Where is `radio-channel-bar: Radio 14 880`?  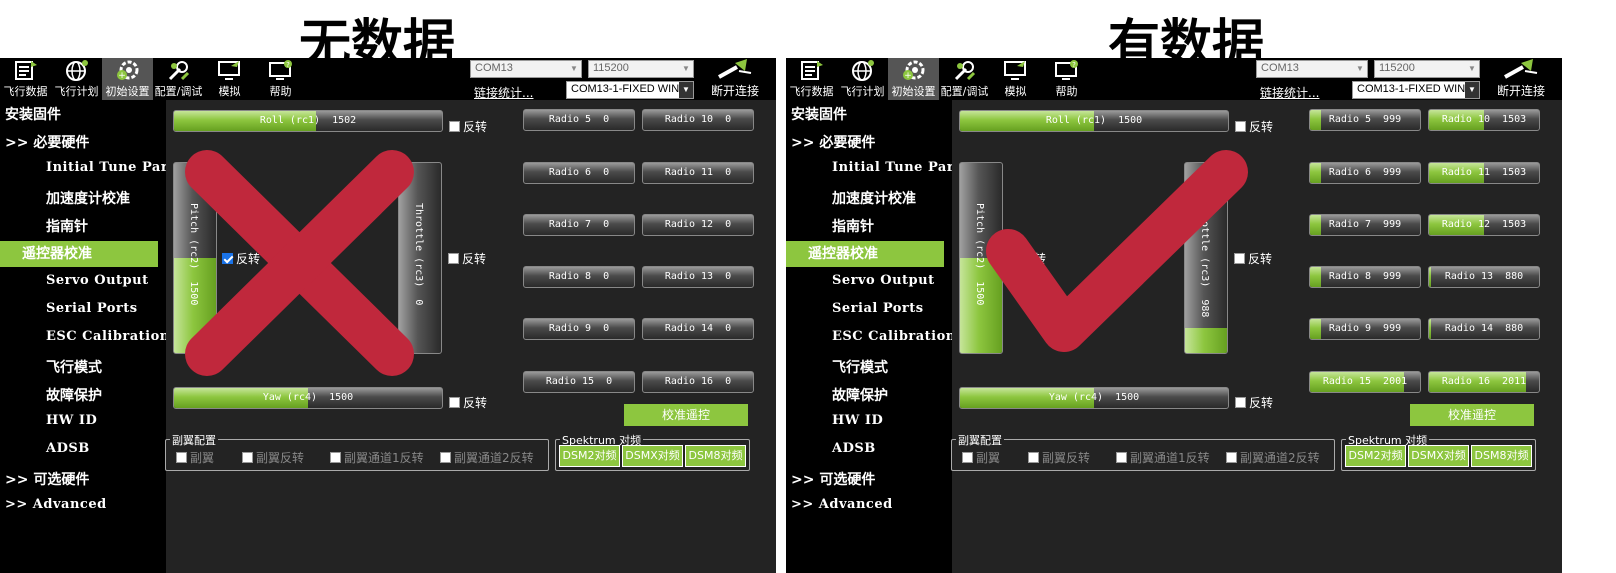 radio-channel-bar: Radio 14 880 is located at coordinates (1484, 329).